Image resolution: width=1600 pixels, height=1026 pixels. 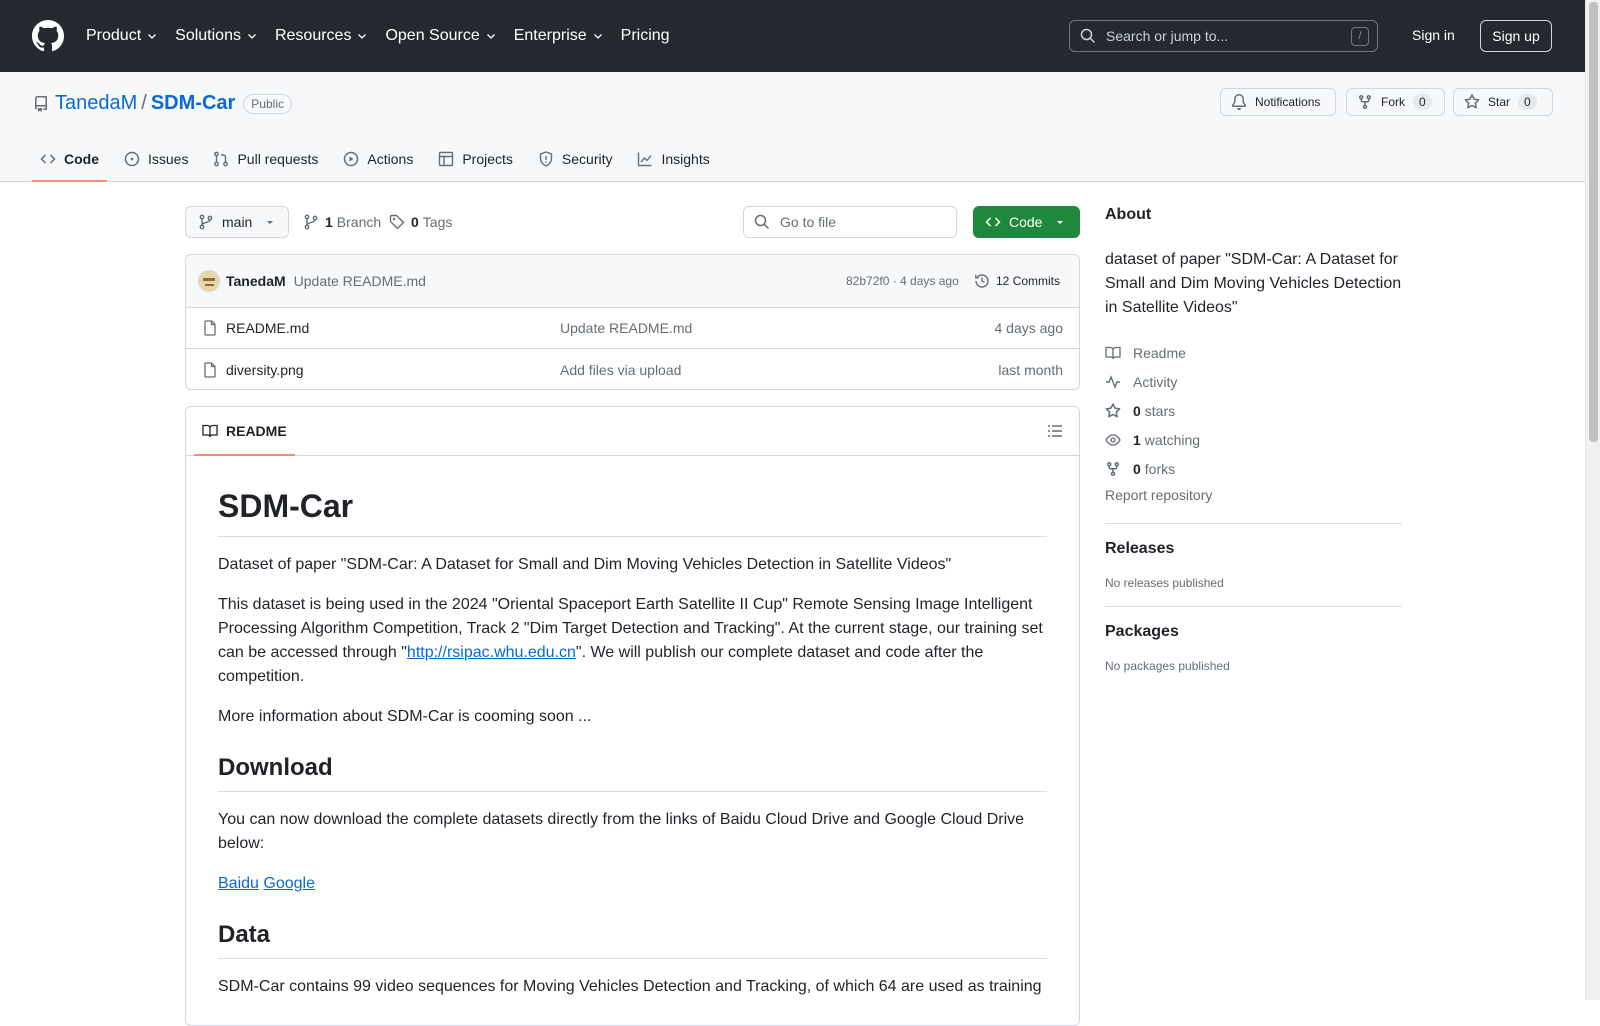 What do you see at coordinates (1516, 36) in the screenshot?
I see `sign-up-button: Sign up` at bounding box center [1516, 36].